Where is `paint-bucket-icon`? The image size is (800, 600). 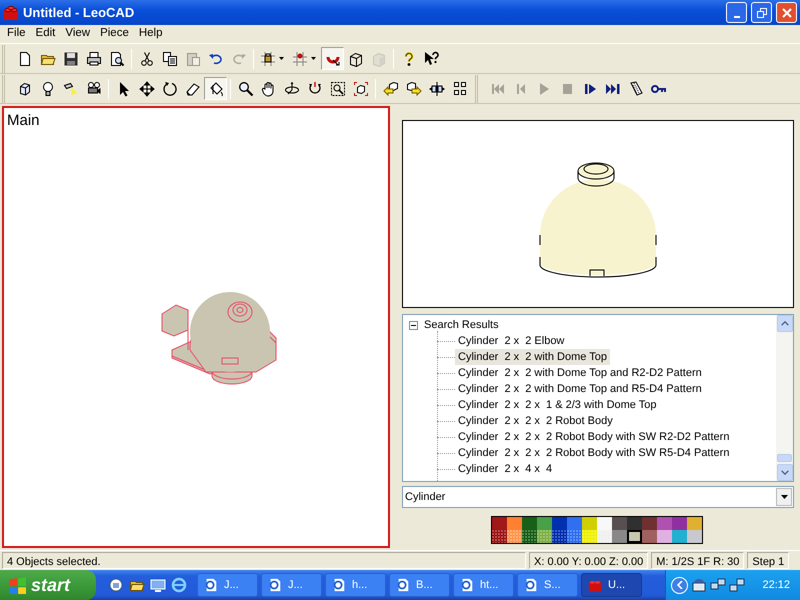 paint-bucket-icon is located at coordinates (216, 88).